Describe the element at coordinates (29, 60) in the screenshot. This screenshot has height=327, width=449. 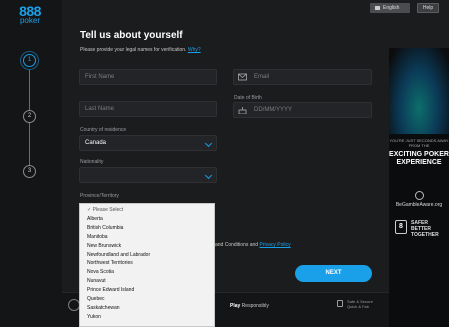
I see `step-1: 1` at that location.